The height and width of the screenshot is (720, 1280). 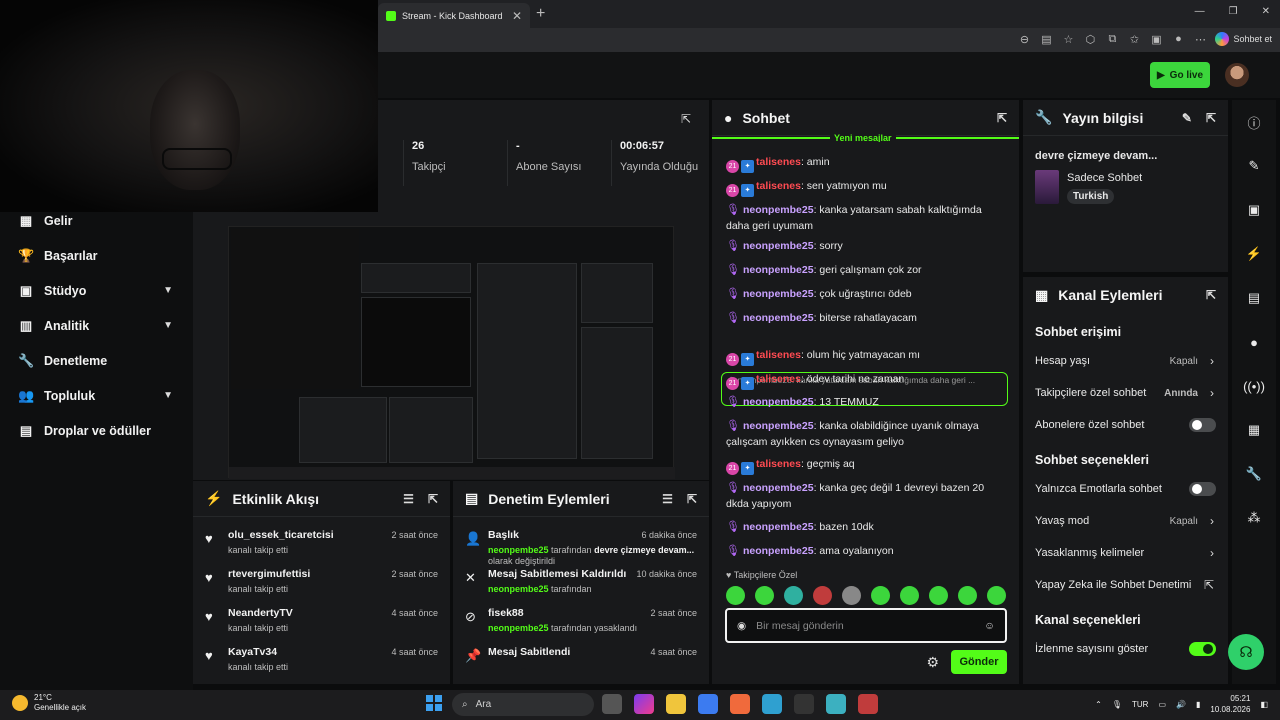 What do you see at coordinates (1125, 553) in the screenshot?
I see `banned-words-row: Yasaklanmış kelimeler ›` at bounding box center [1125, 553].